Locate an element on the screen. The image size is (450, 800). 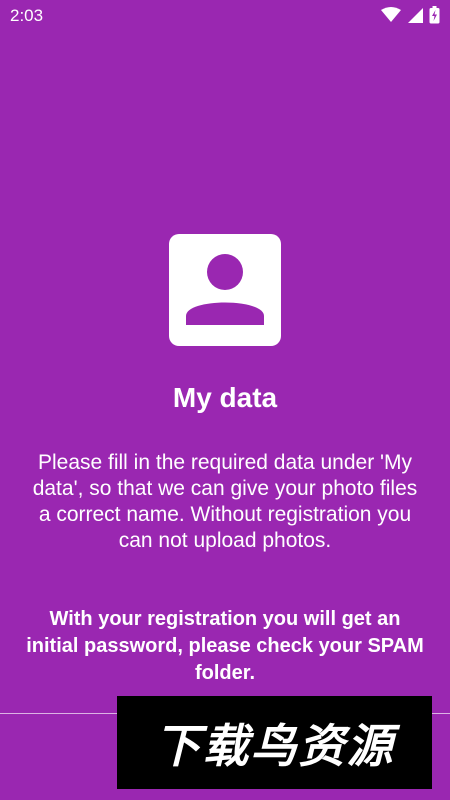
wifi-icon is located at coordinates (391, 15).